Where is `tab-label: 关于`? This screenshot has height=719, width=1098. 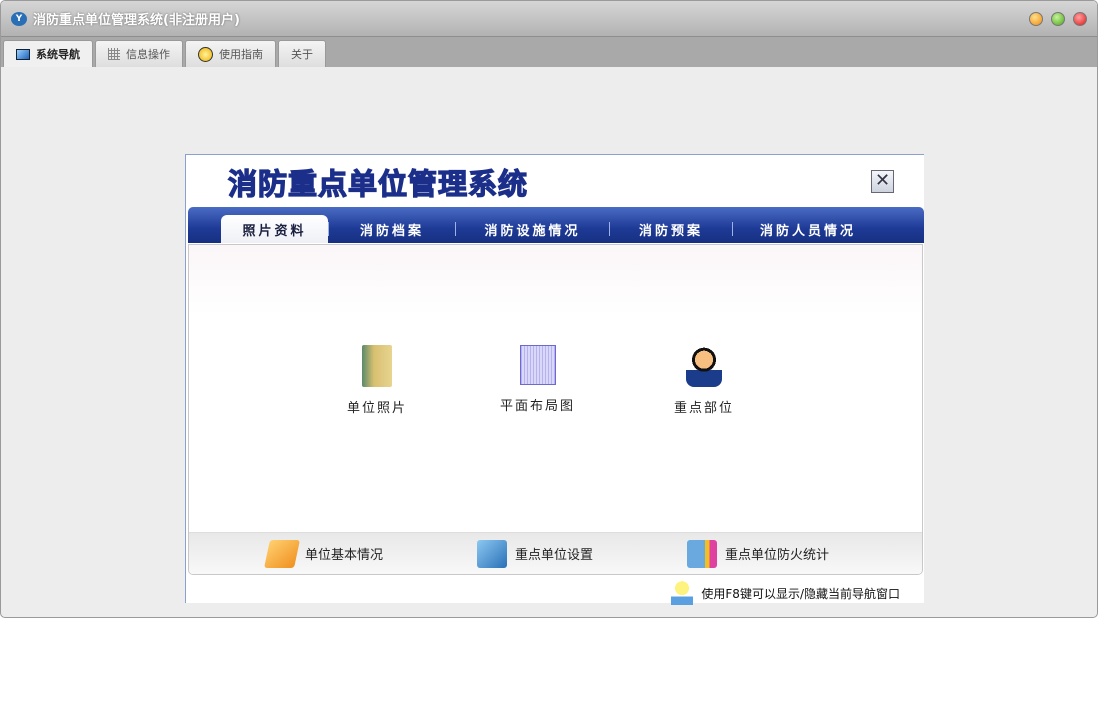 tab-label: 关于 is located at coordinates (302, 54).